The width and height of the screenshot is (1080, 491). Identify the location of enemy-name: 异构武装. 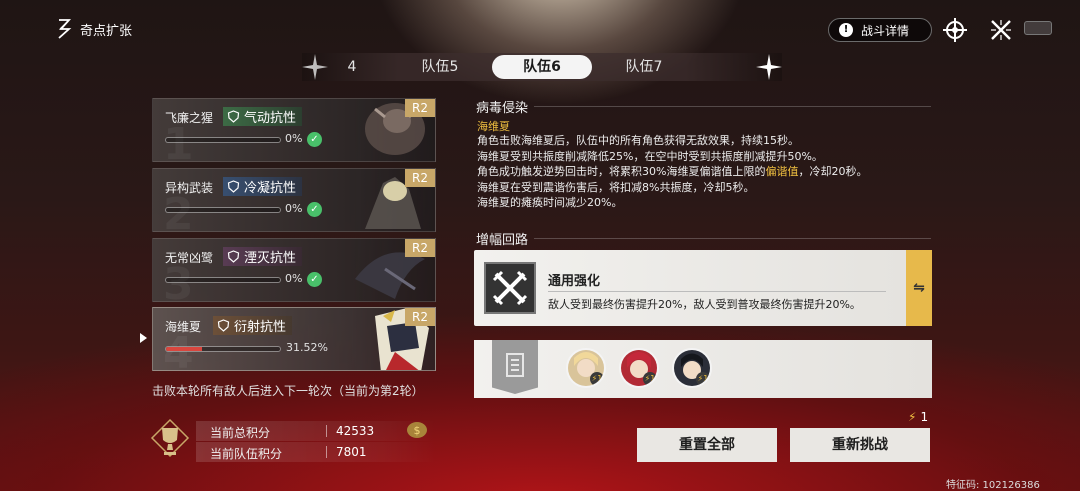
(189, 188).